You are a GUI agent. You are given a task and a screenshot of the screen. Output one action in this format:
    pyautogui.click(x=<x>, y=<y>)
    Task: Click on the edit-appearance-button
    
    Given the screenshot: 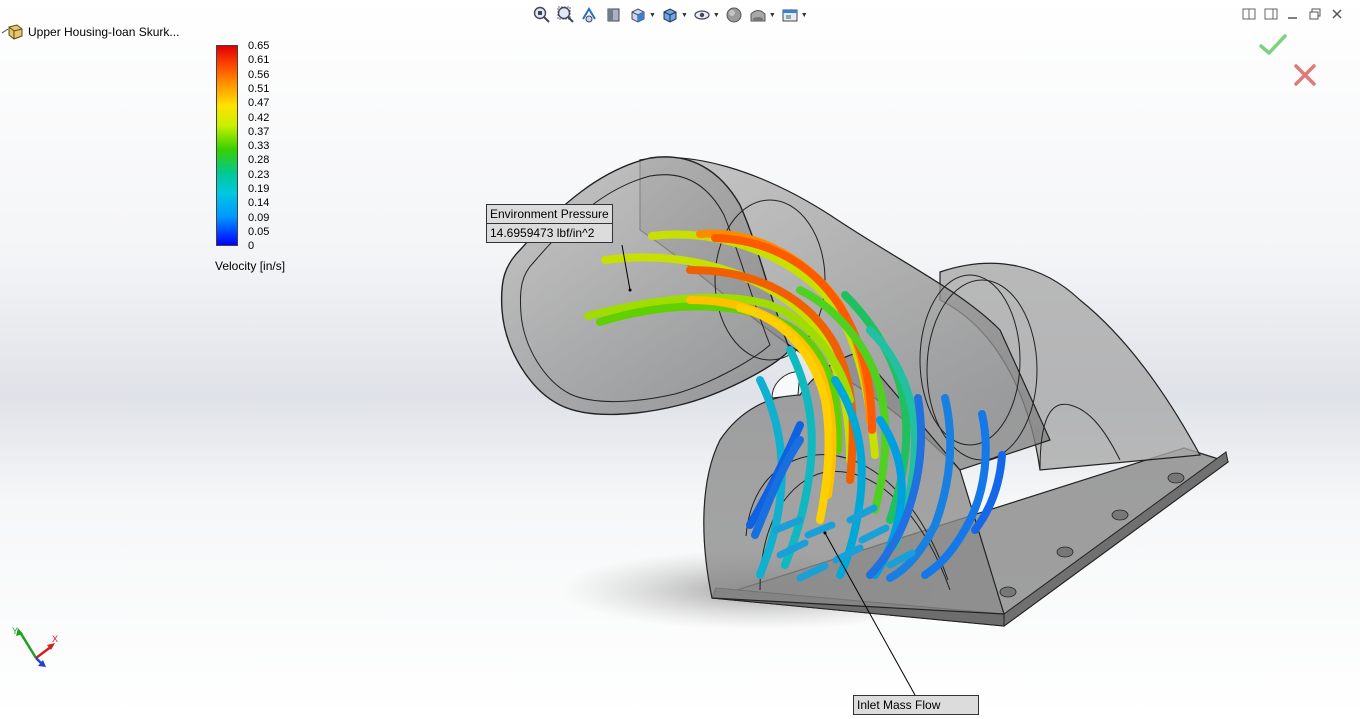 What is the action you would take?
    pyautogui.click(x=734, y=15)
    